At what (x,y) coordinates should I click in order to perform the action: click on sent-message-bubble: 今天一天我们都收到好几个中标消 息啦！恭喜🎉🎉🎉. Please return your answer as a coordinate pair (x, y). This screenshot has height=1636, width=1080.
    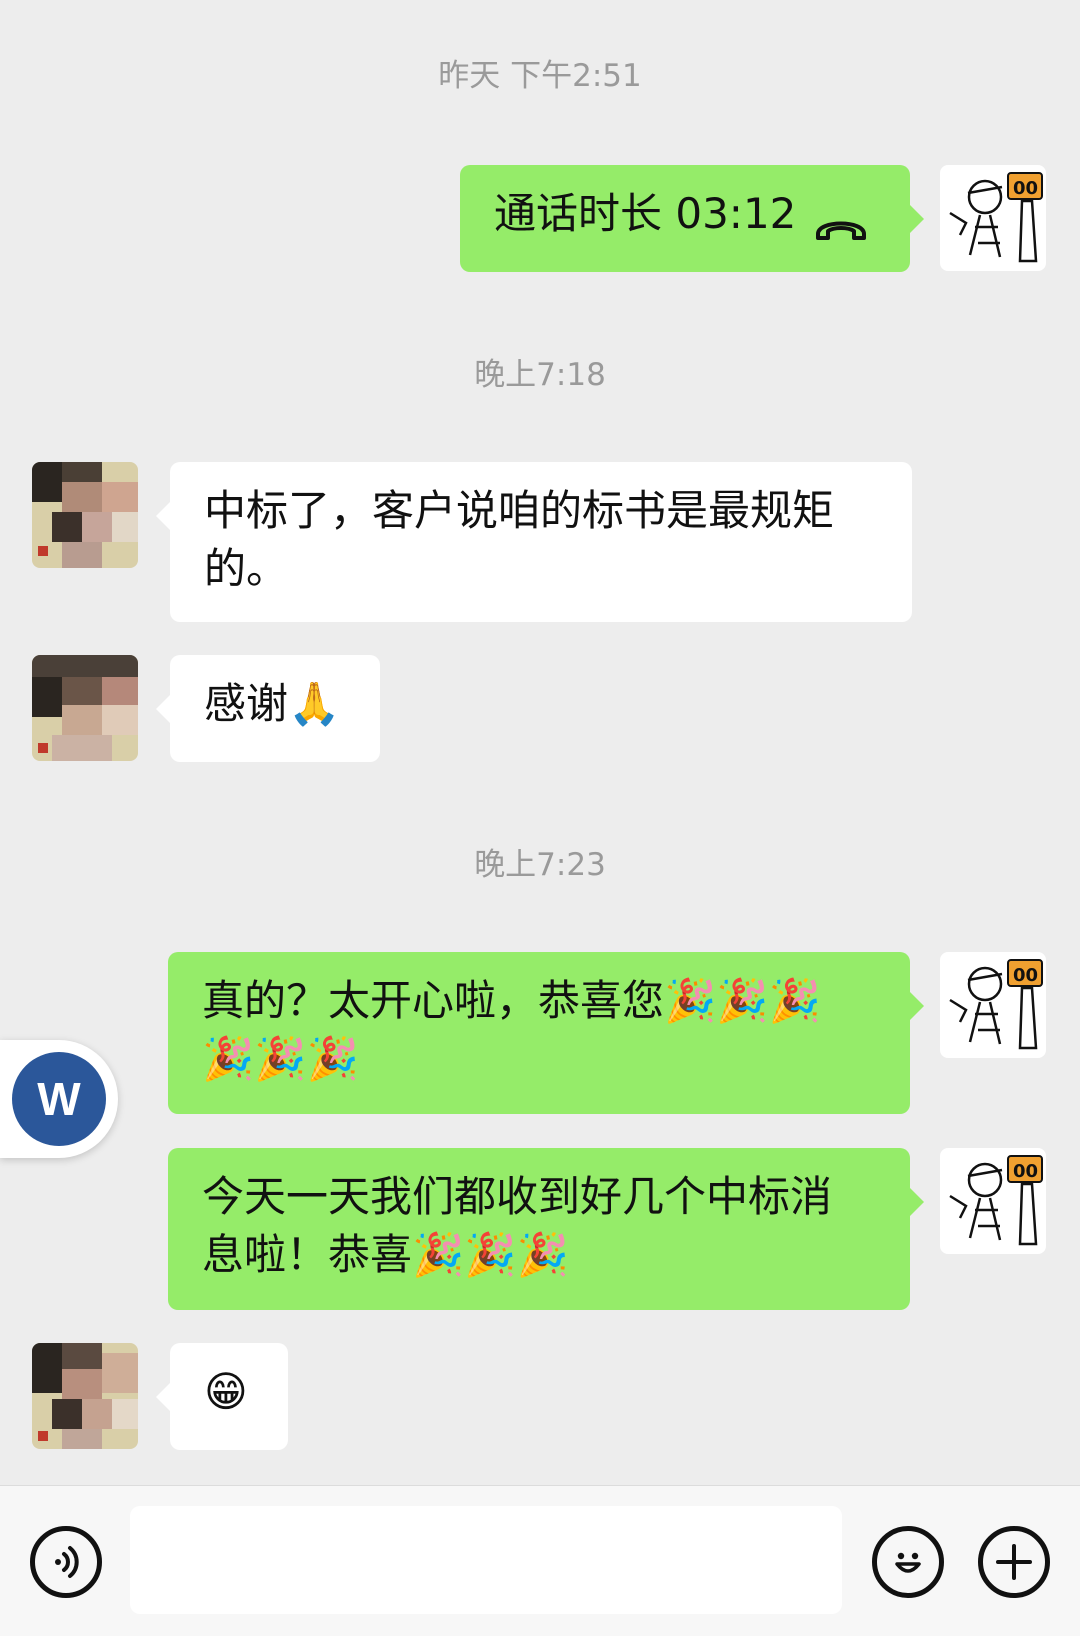
    Looking at the image, I should click on (546, 1229).